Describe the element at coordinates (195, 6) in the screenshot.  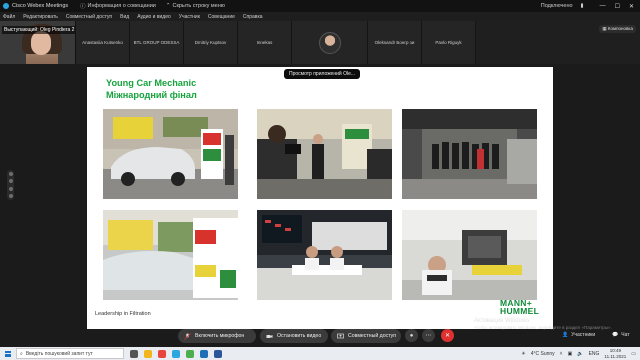
I see `hide-menu-button: ⌃ Скрыть строку меню` at that location.